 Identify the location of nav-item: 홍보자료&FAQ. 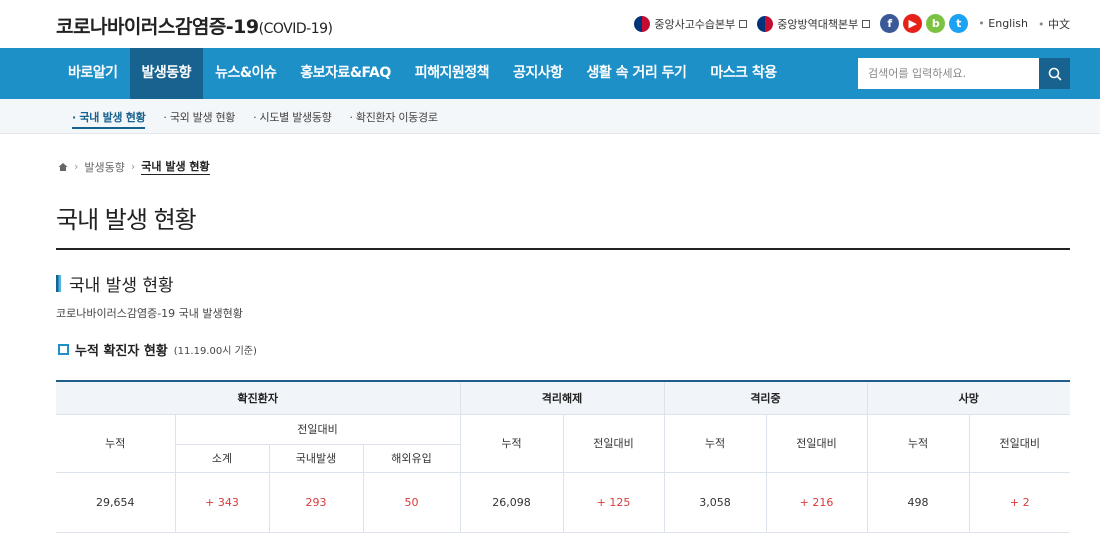
(345, 73).